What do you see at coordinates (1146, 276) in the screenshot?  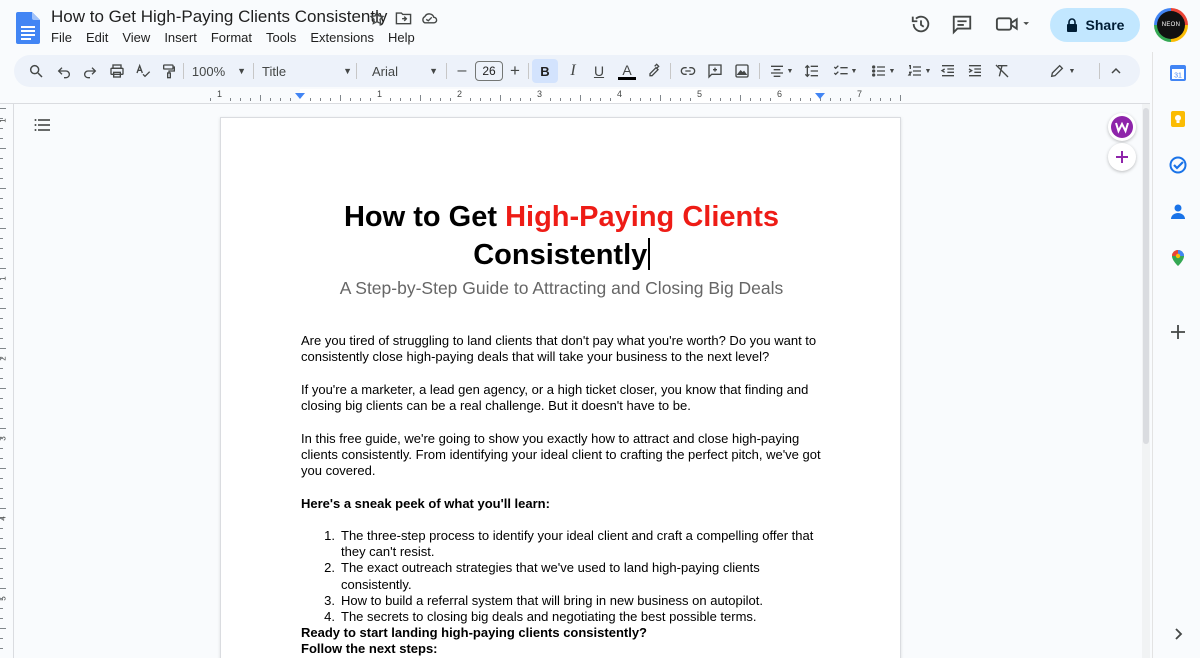 I see `scrollbar-thumb` at bounding box center [1146, 276].